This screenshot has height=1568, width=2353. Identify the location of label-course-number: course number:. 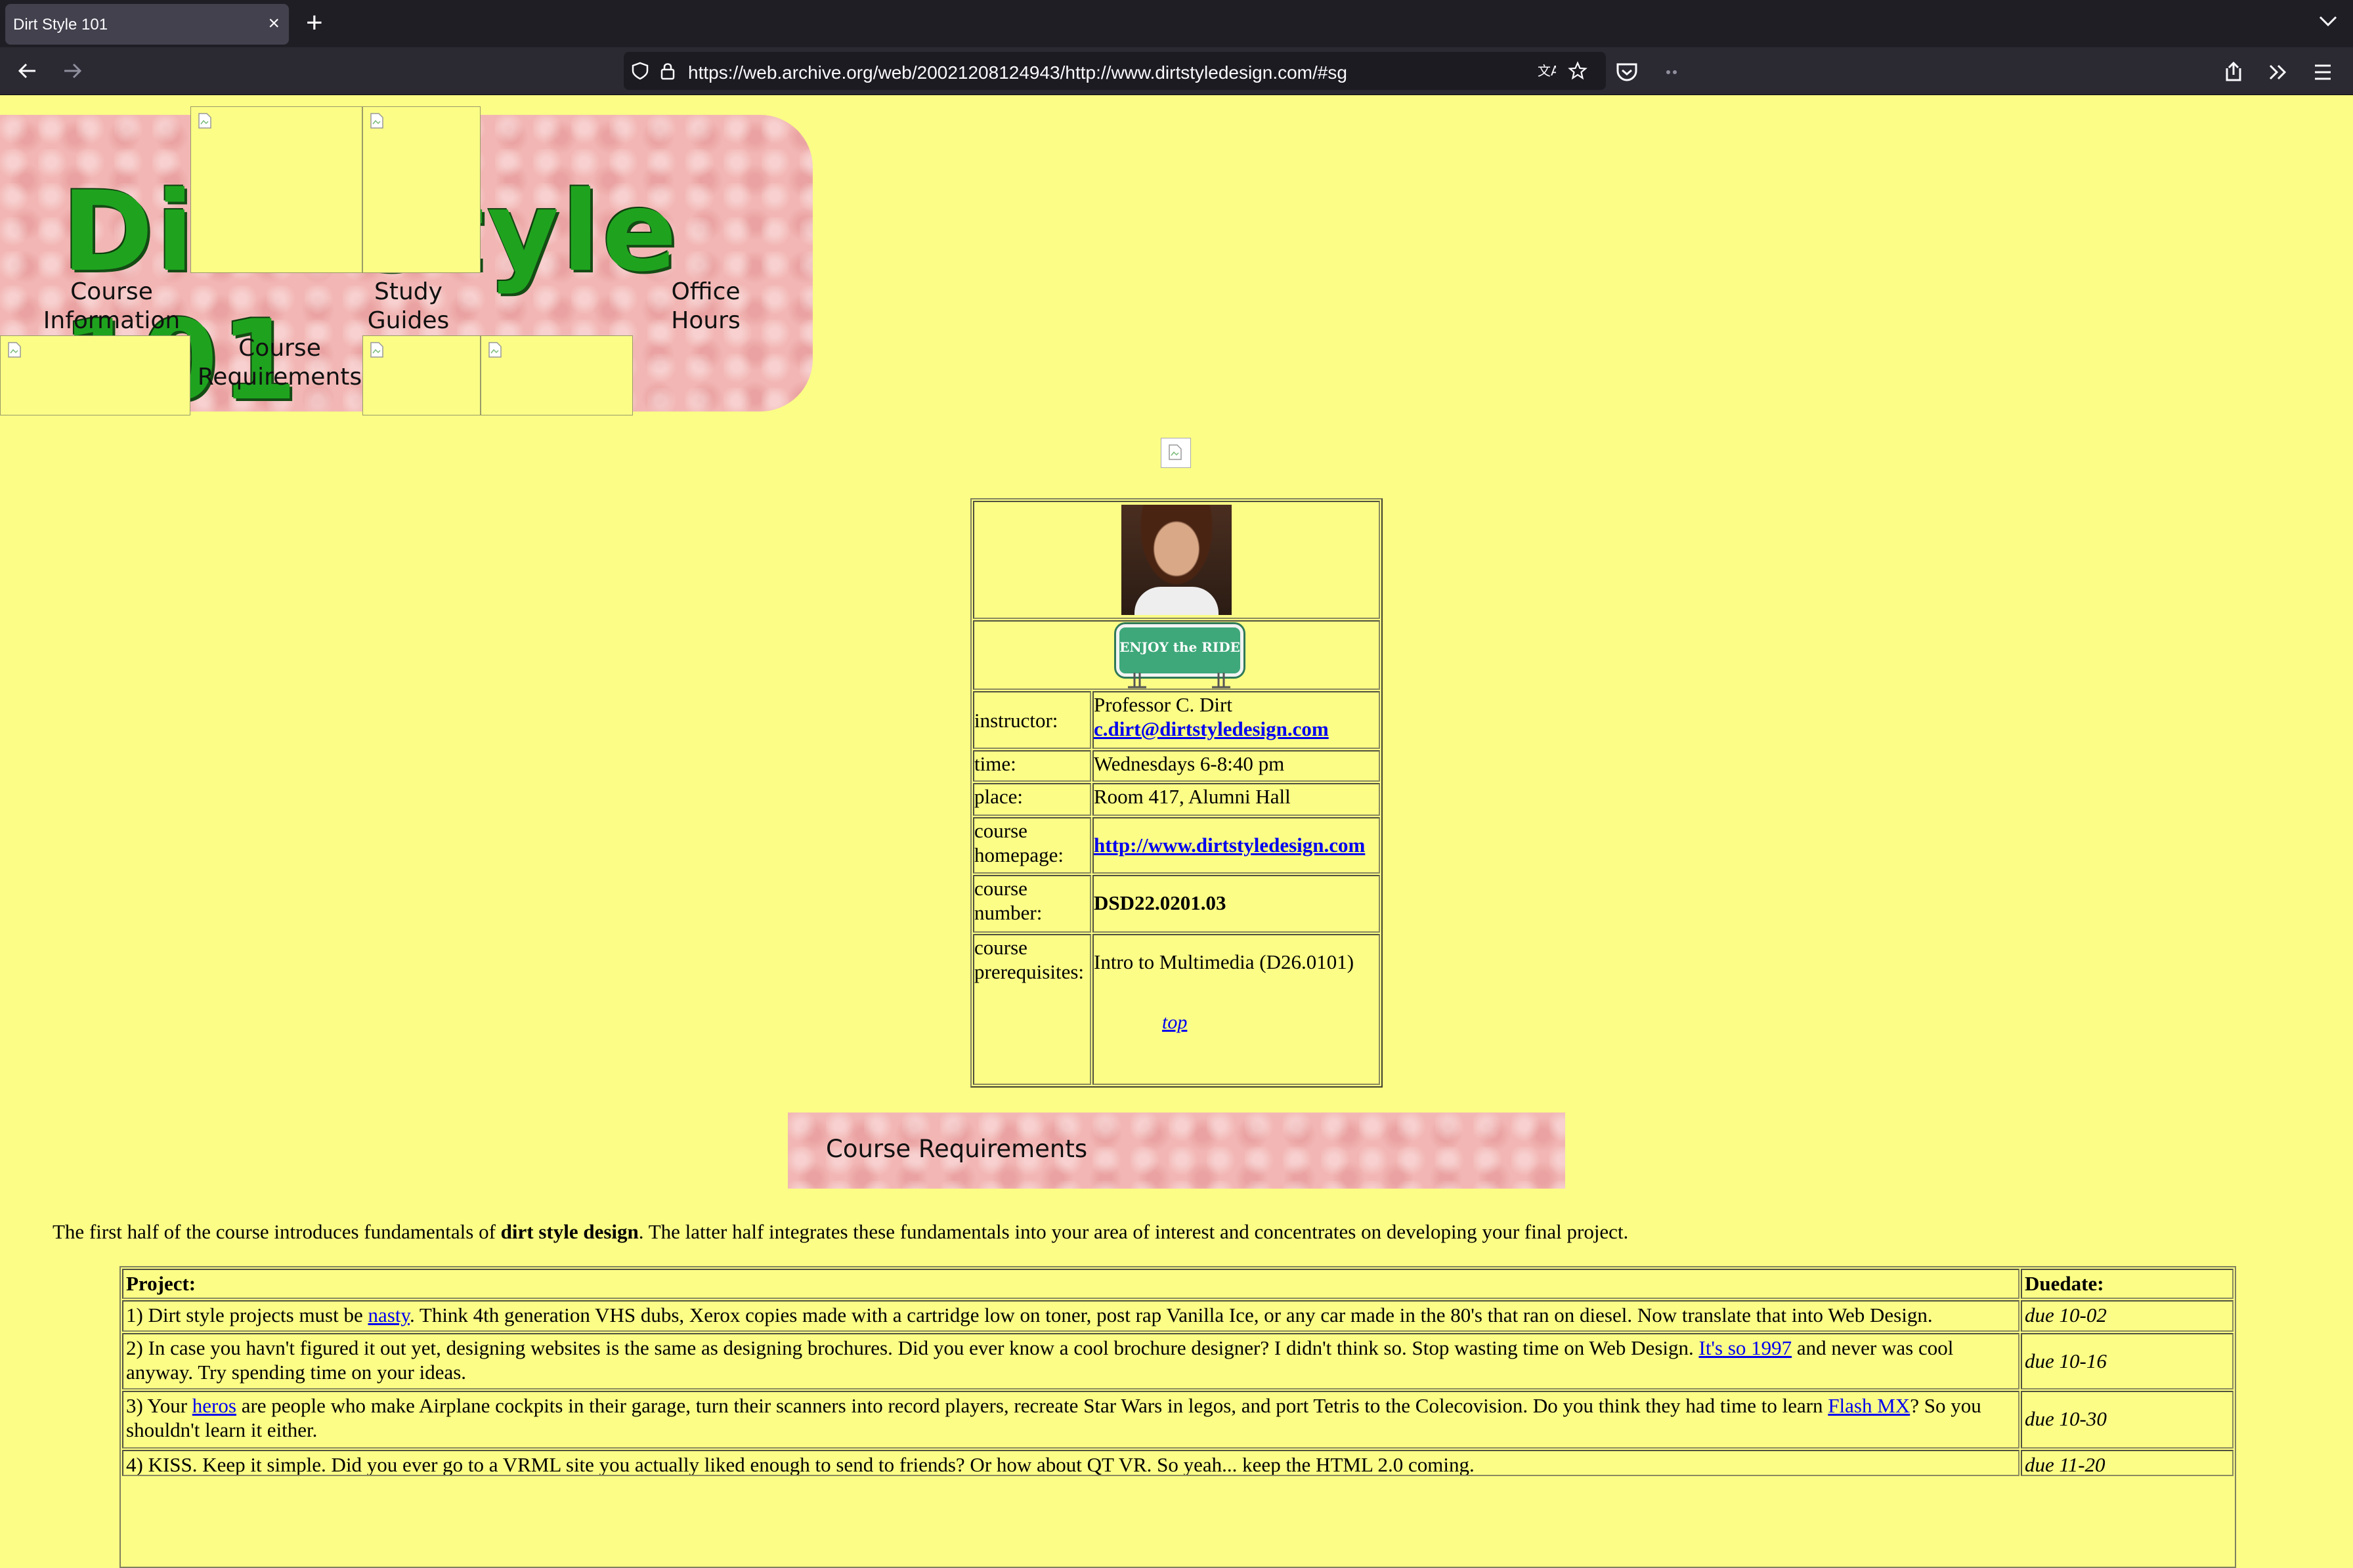
(1032, 904).